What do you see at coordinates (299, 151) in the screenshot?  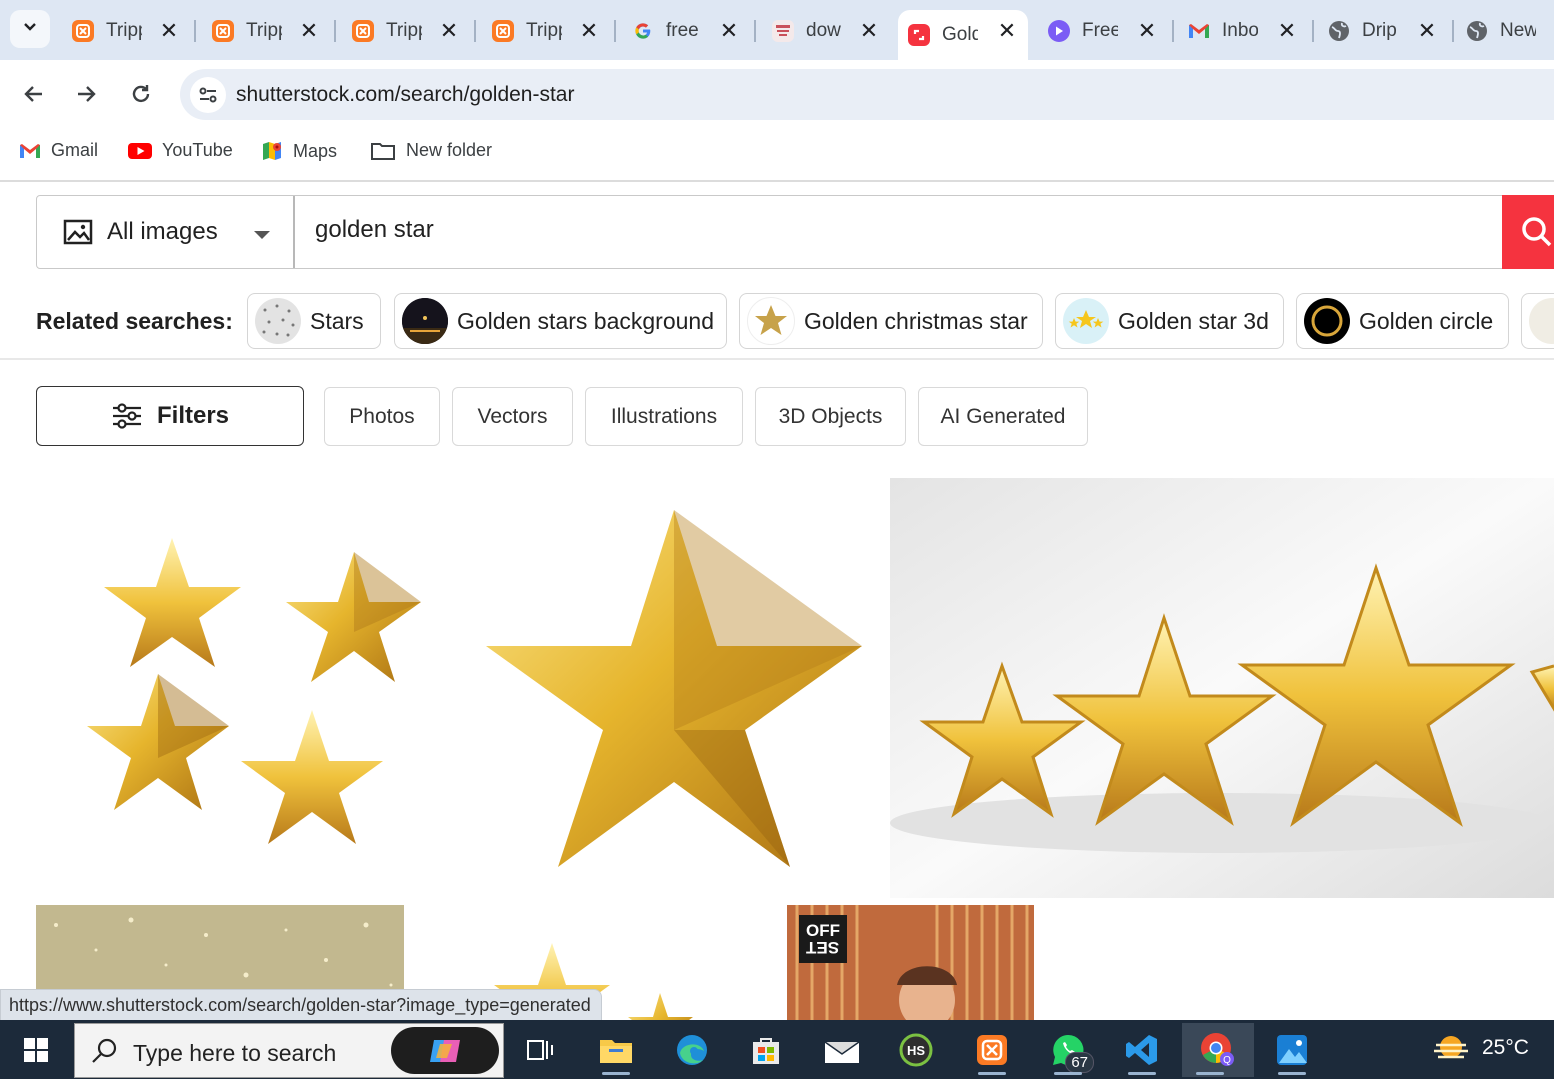 I see `bookmark-maps: Maps` at bounding box center [299, 151].